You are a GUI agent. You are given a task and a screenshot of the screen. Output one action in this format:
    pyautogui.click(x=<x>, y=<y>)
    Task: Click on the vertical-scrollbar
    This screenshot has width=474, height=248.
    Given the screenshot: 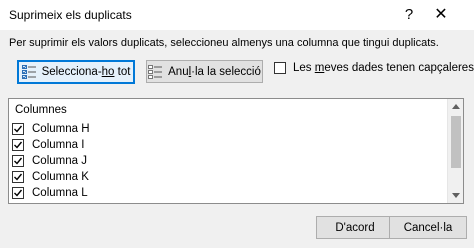 What is the action you would take?
    pyautogui.click(x=455, y=151)
    